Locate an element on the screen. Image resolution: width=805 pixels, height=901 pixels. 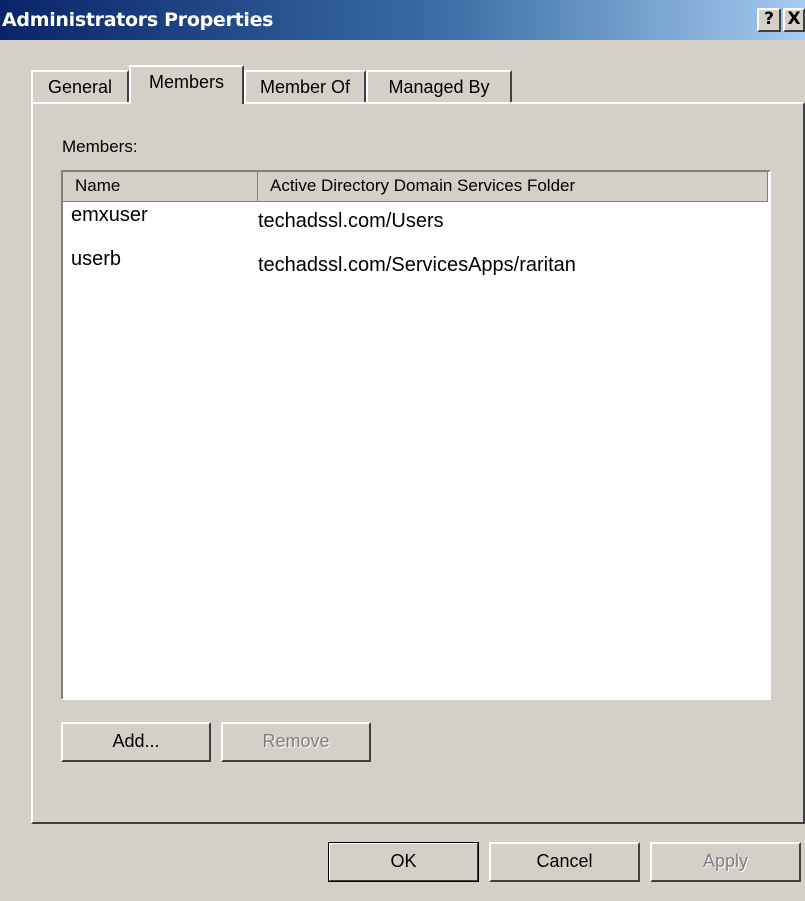
members-label: Members: is located at coordinates (100, 146).